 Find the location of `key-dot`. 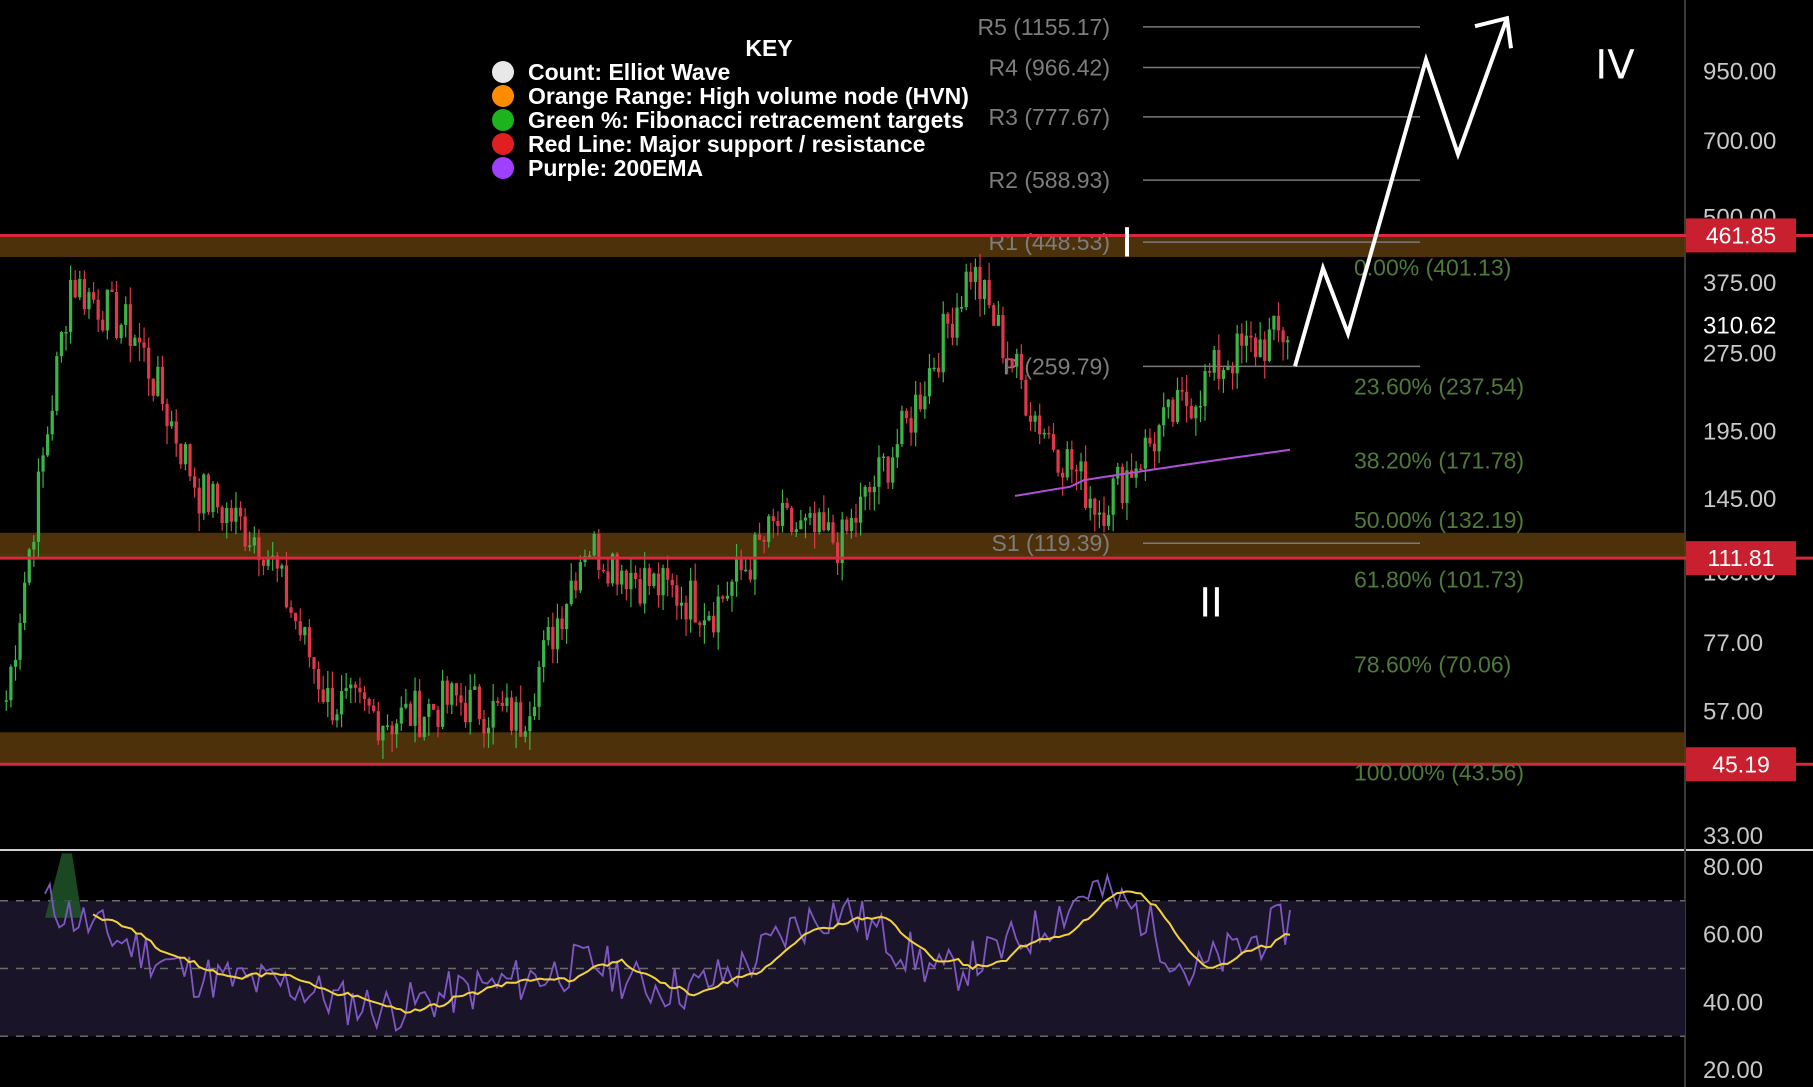

key-dot is located at coordinates (503, 120).